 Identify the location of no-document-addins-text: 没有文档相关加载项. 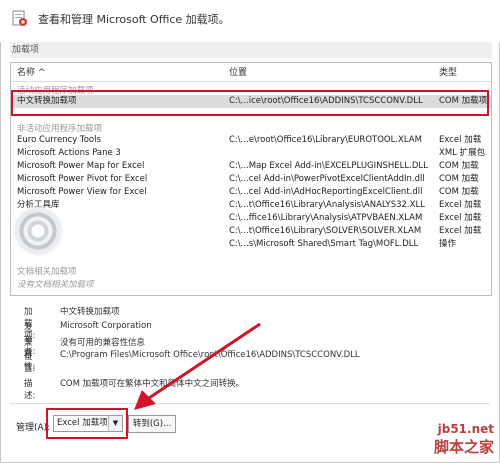
(55, 285).